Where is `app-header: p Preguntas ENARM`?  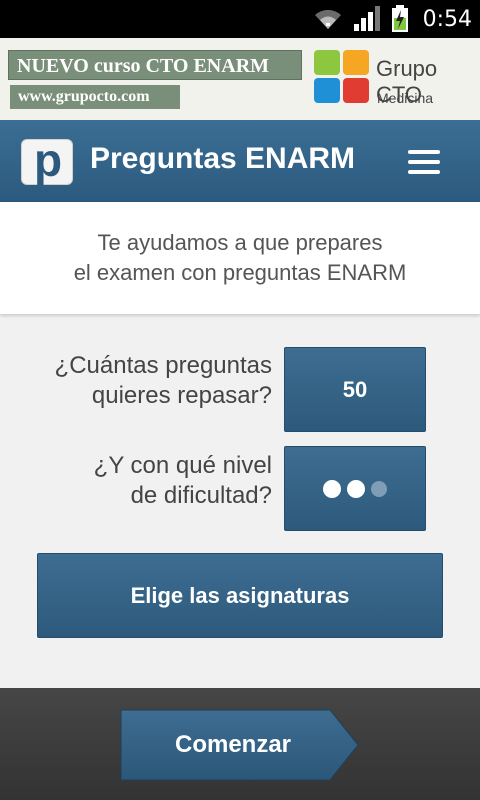
app-header: p Preguntas ENARM is located at coordinates (240, 161).